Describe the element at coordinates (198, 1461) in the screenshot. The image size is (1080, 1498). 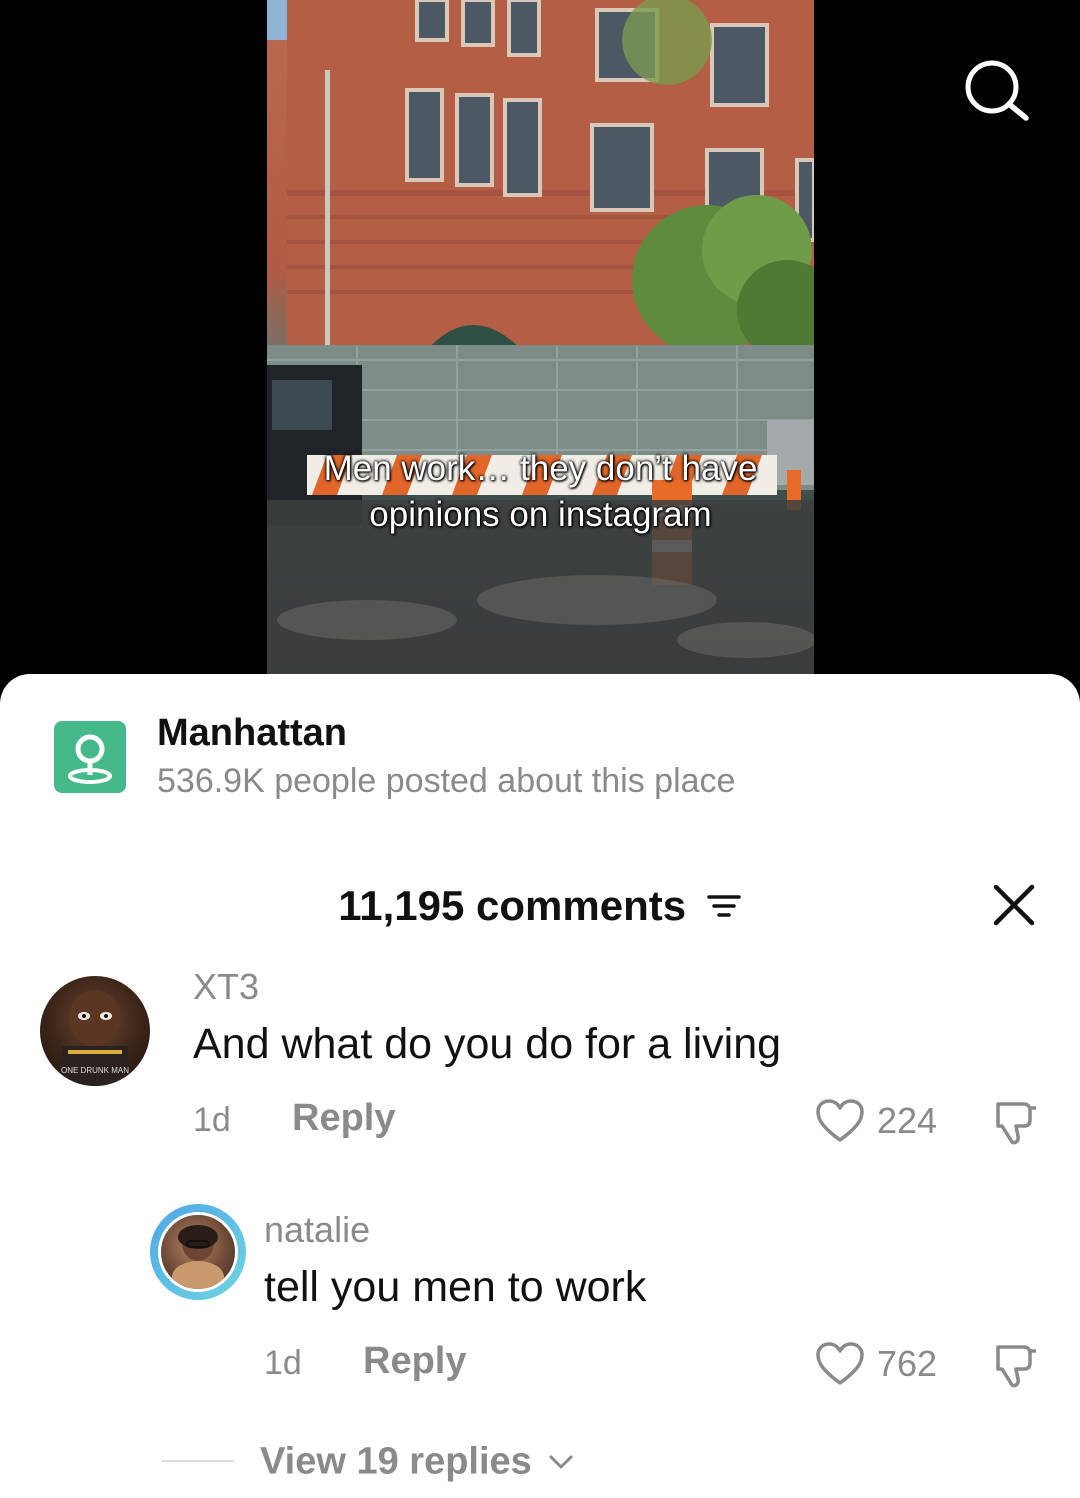
I see `replies-divider` at that location.